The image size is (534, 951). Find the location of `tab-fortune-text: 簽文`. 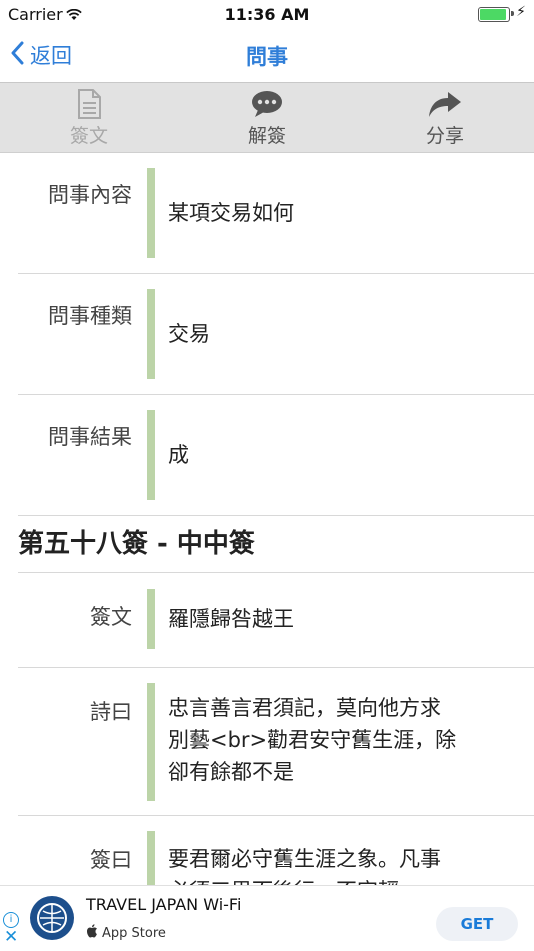

tab-fortune-text: 簽文 is located at coordinates (89, 118).